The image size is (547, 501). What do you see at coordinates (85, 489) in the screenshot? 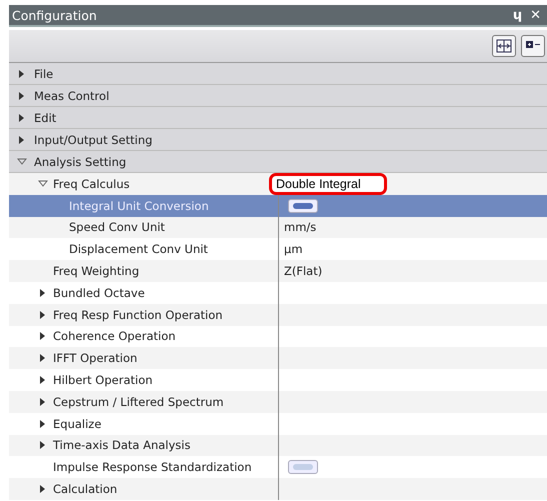
I see `property-label: Calculation` at bounding box center [85, 489].